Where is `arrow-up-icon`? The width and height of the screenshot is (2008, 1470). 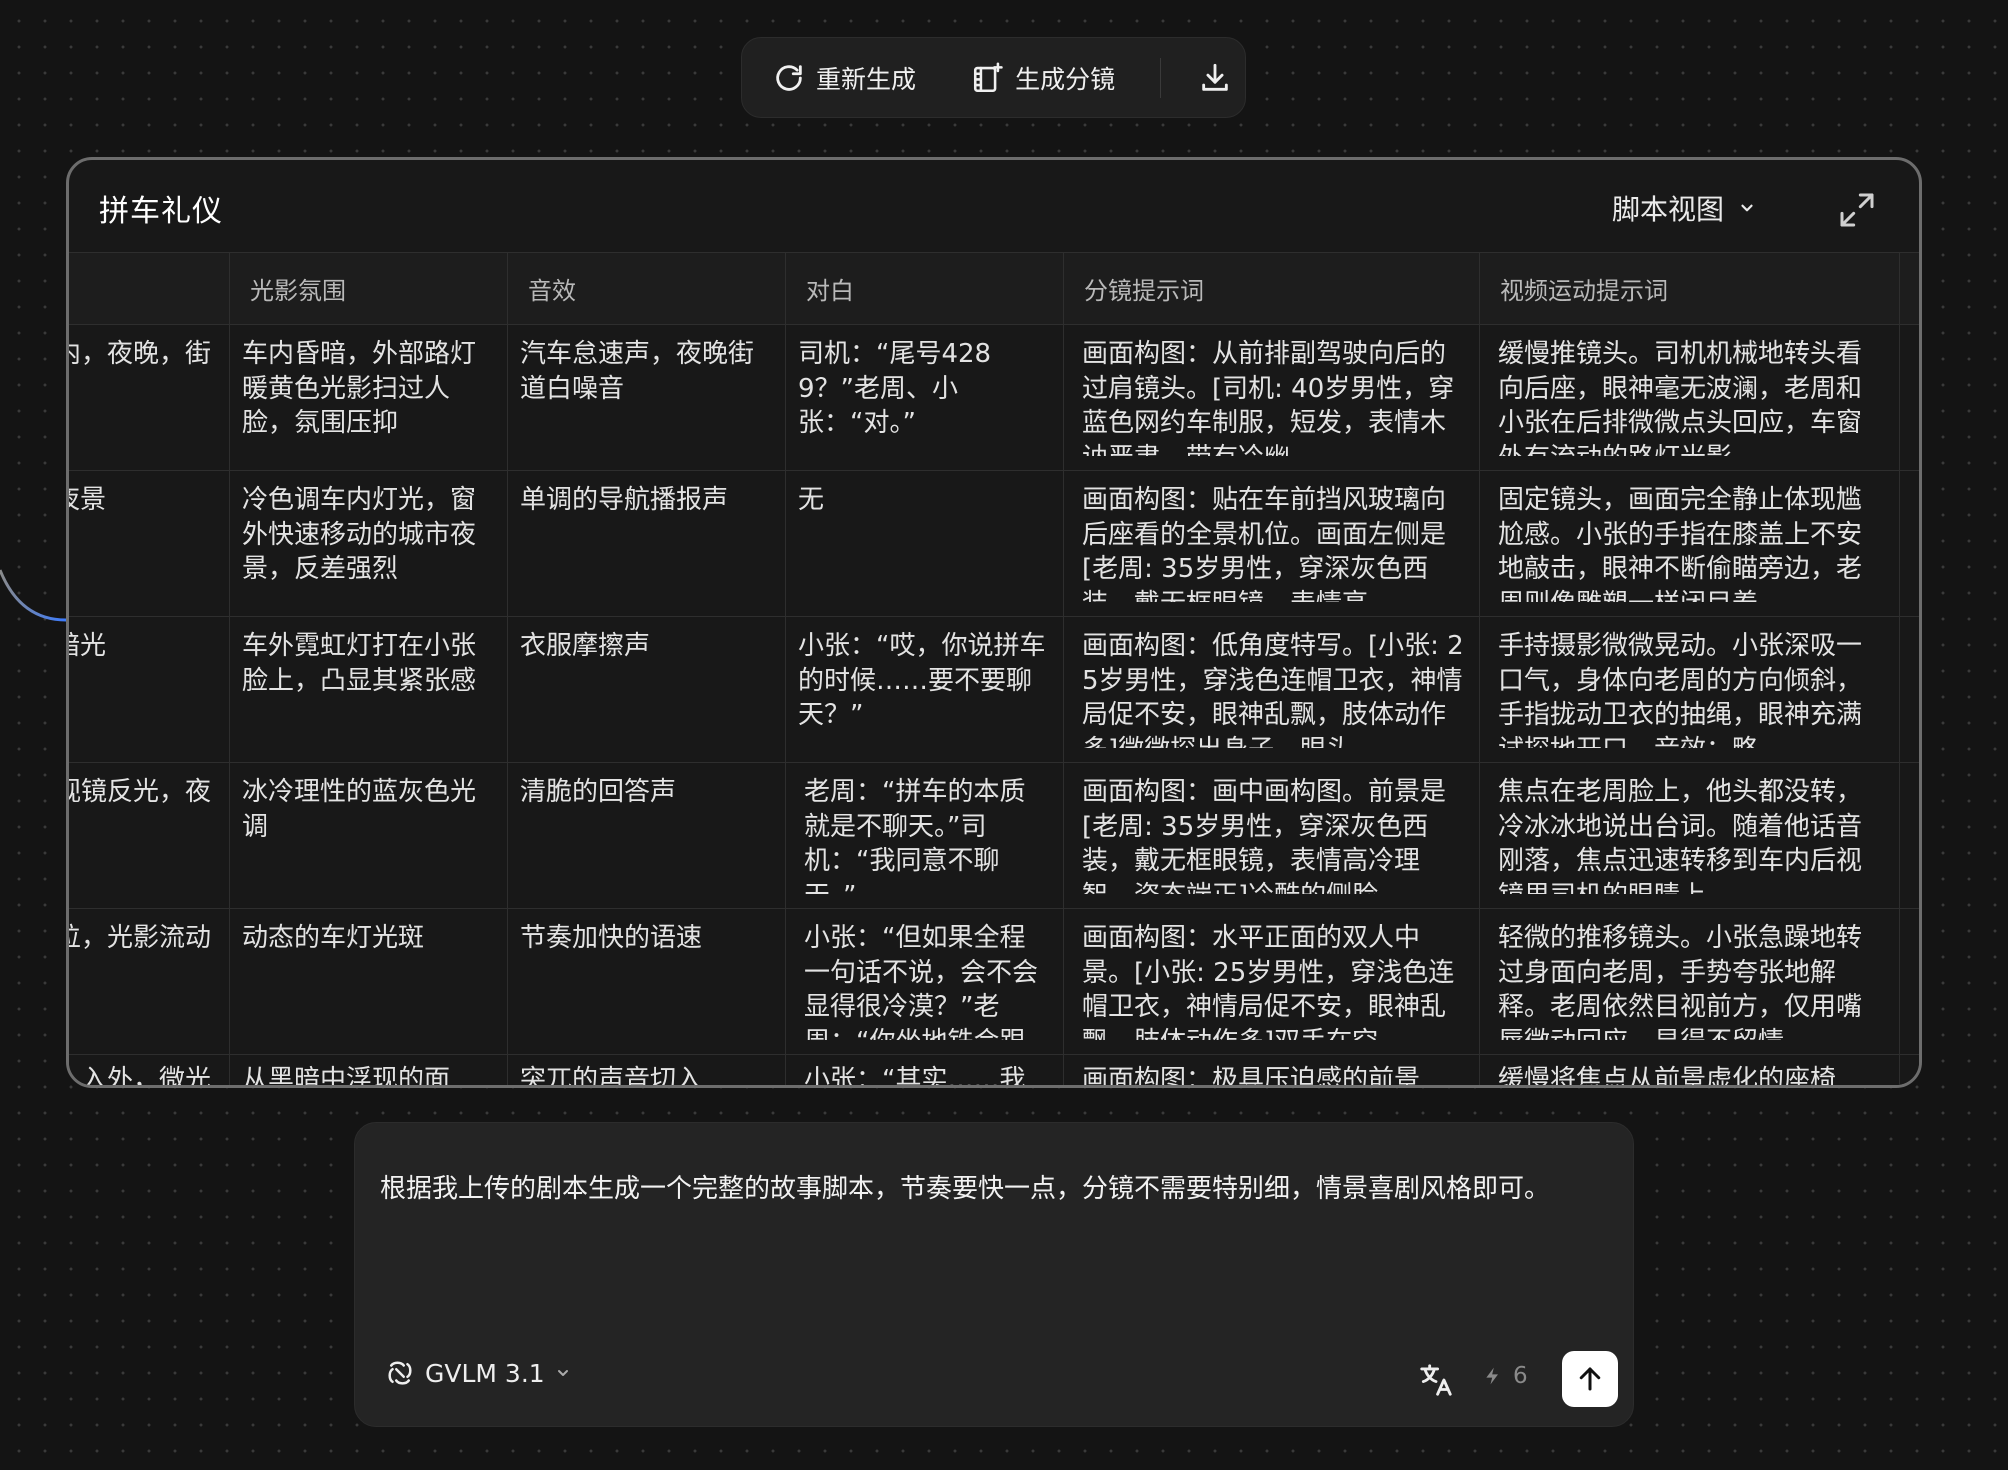 arrow-up-icon is located at coordinates (1590, 1379).